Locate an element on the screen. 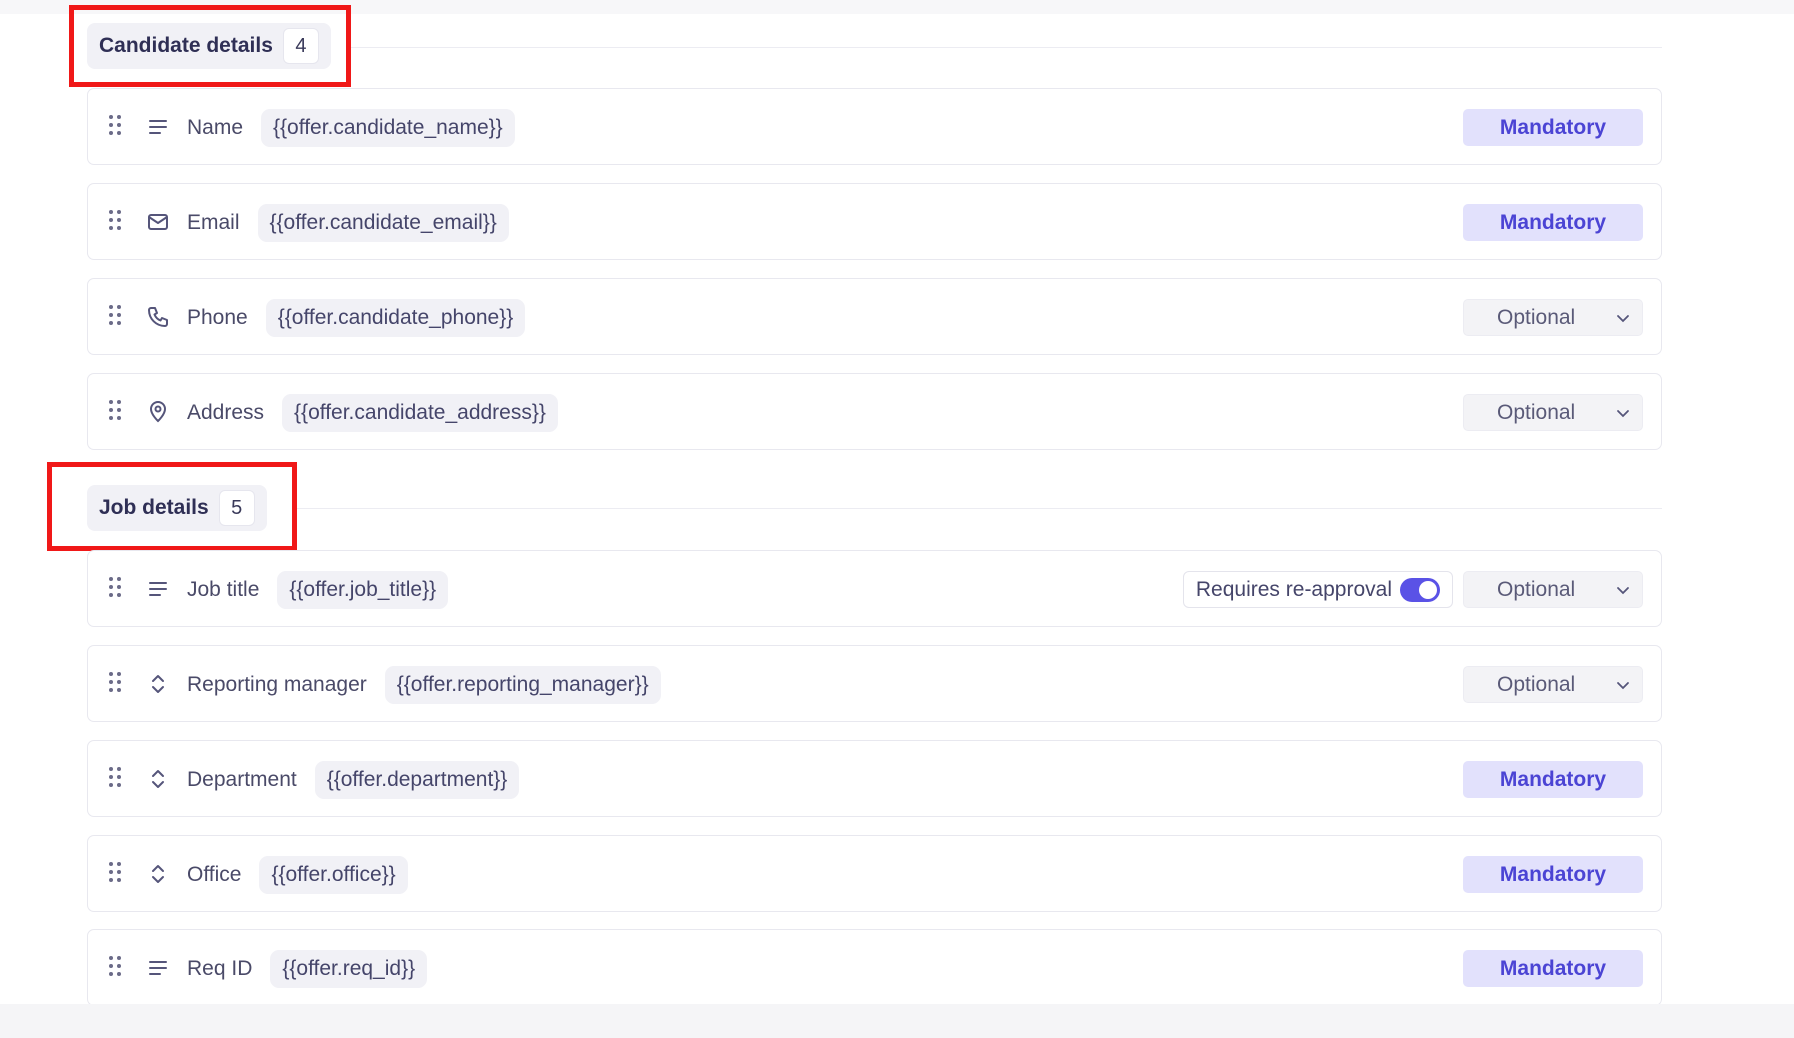 The image size is (1794, 1038). field-label: Department is located at coordinates (242, 779).